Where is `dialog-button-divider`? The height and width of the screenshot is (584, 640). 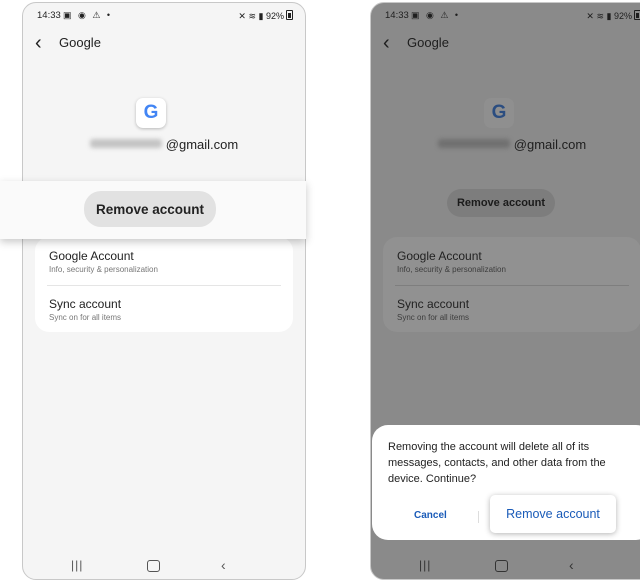 dialog-button-divider is located at coordinates (478, 517).